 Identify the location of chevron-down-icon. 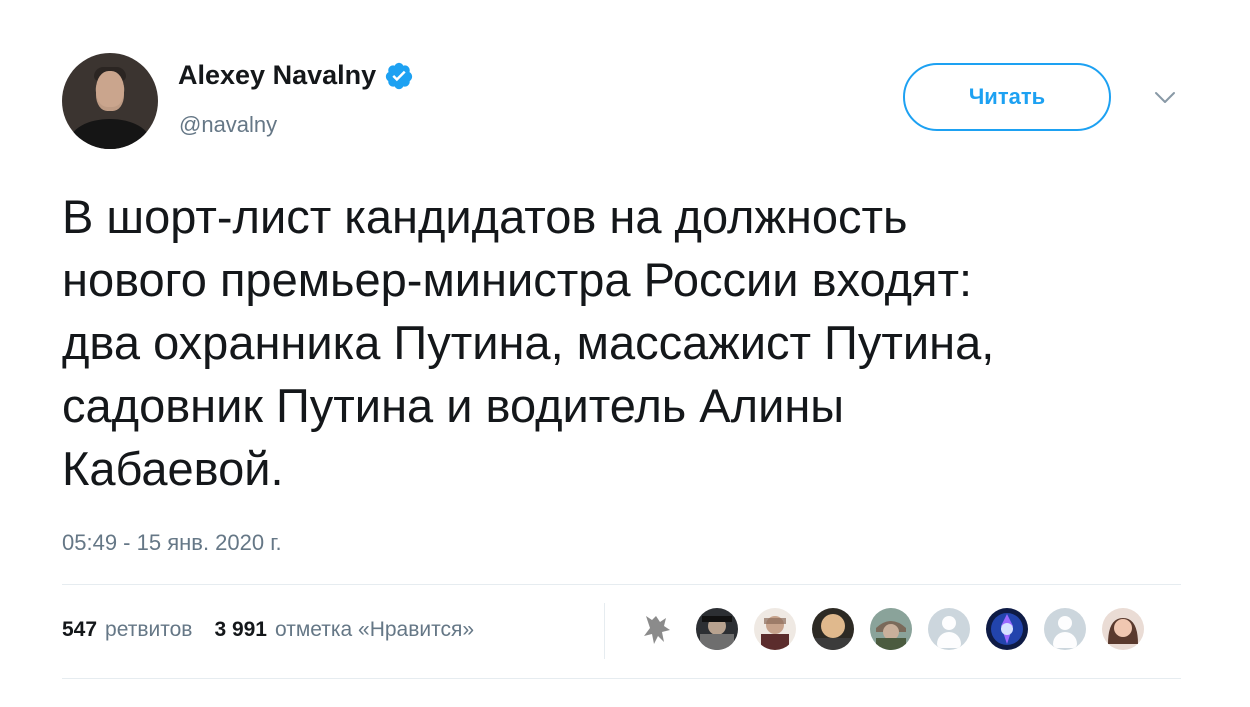
(1165, 98).